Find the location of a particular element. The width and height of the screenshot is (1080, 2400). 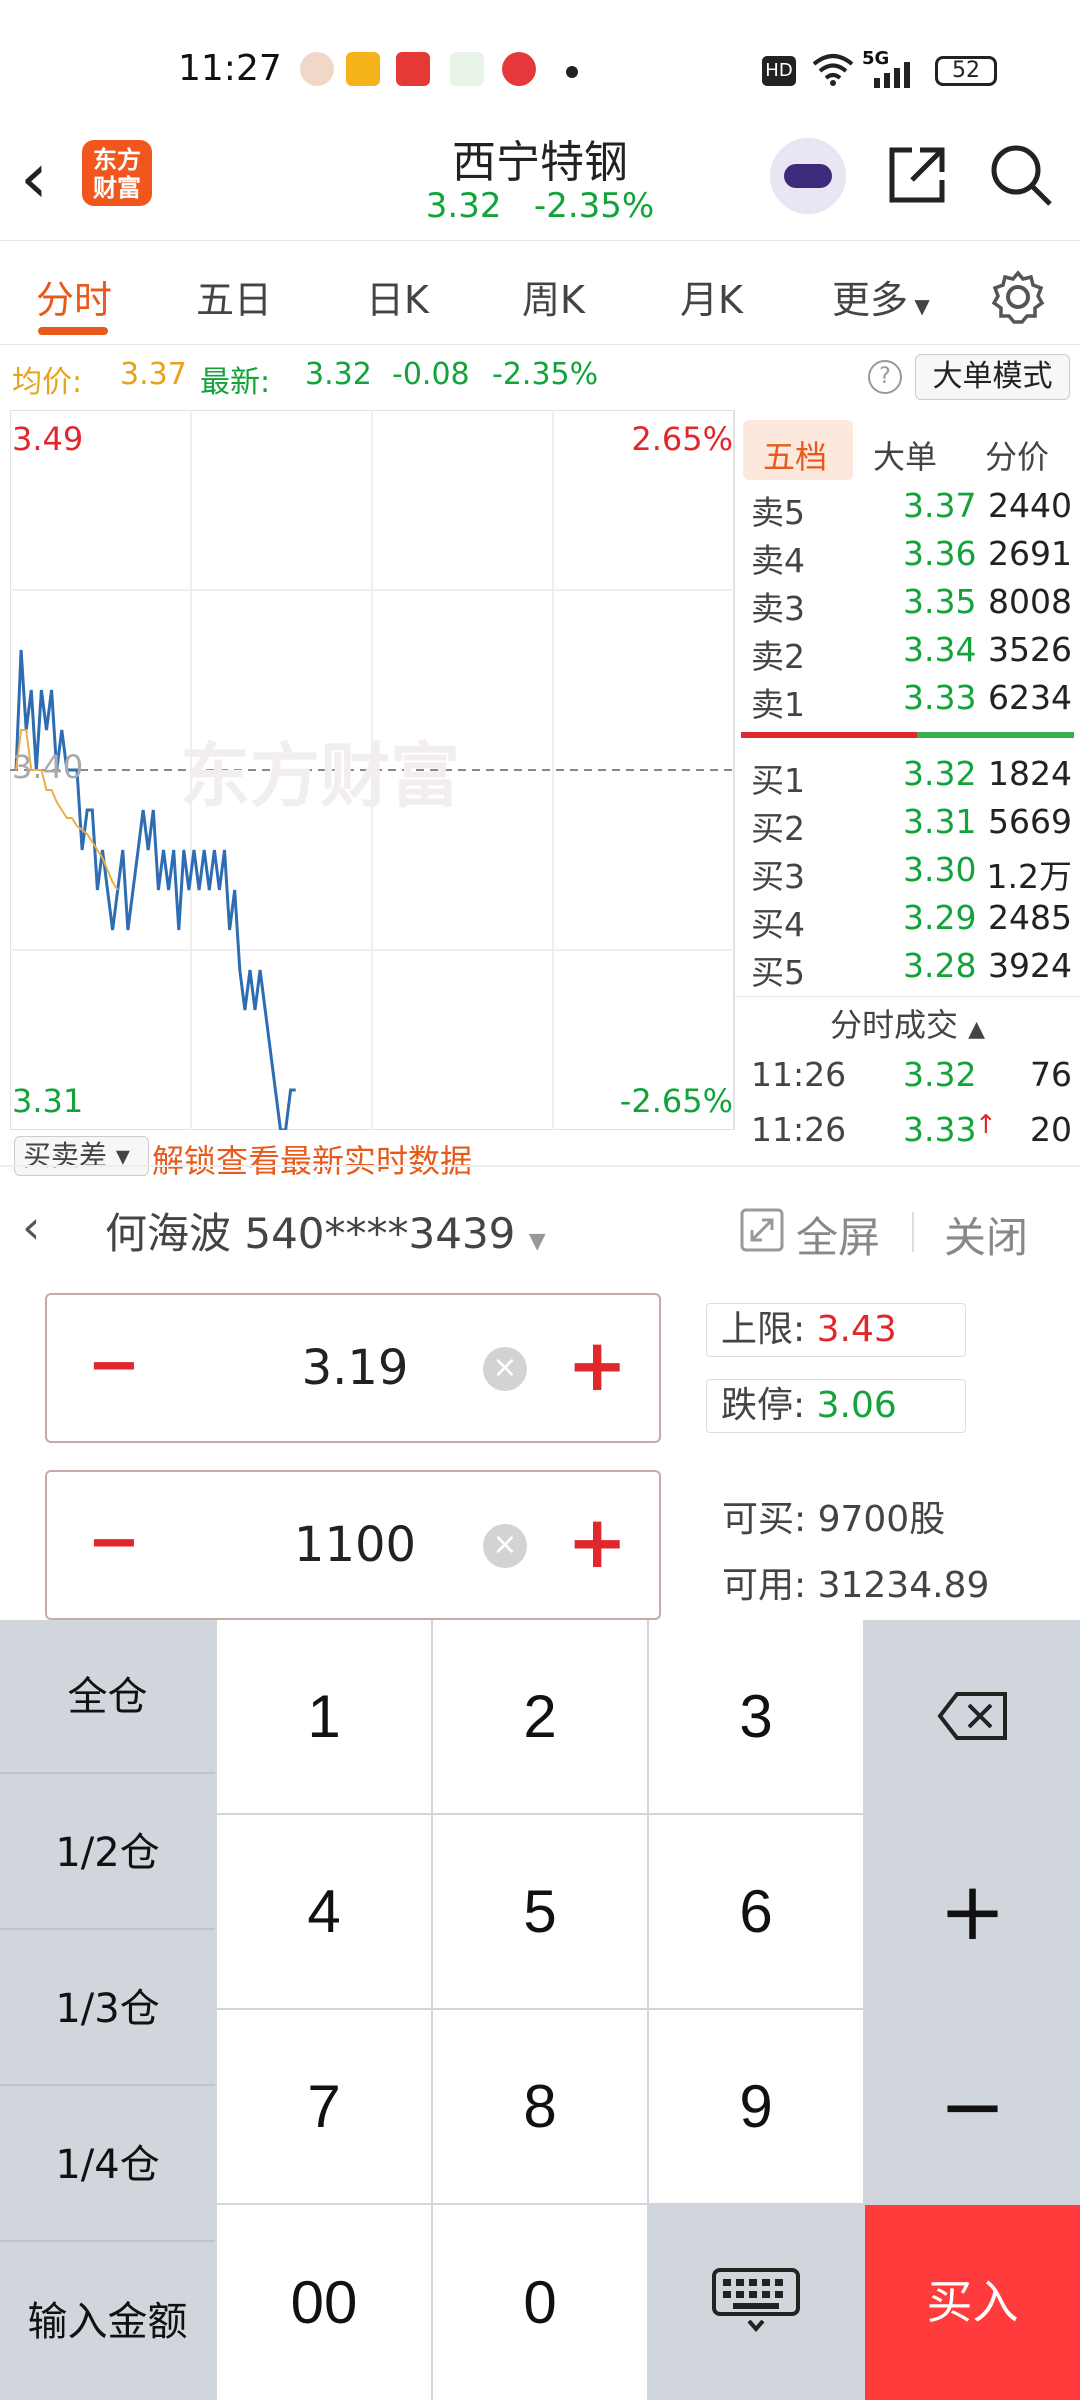

pct-min-label: -2.65% is located at coordinates (676, 1101).